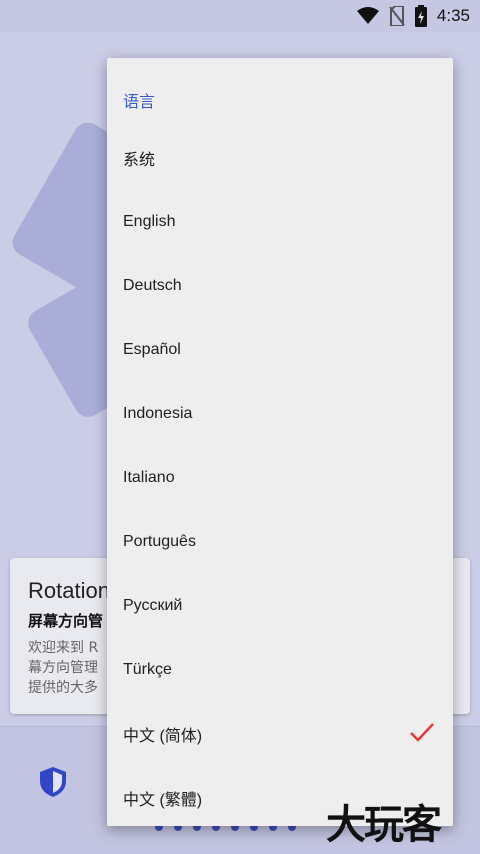 The height and width of the screenshot is (854, 480). Describe the element at coordinates (149, 477) in the screenshot. I see `language-option-label: Italiano` at that location.